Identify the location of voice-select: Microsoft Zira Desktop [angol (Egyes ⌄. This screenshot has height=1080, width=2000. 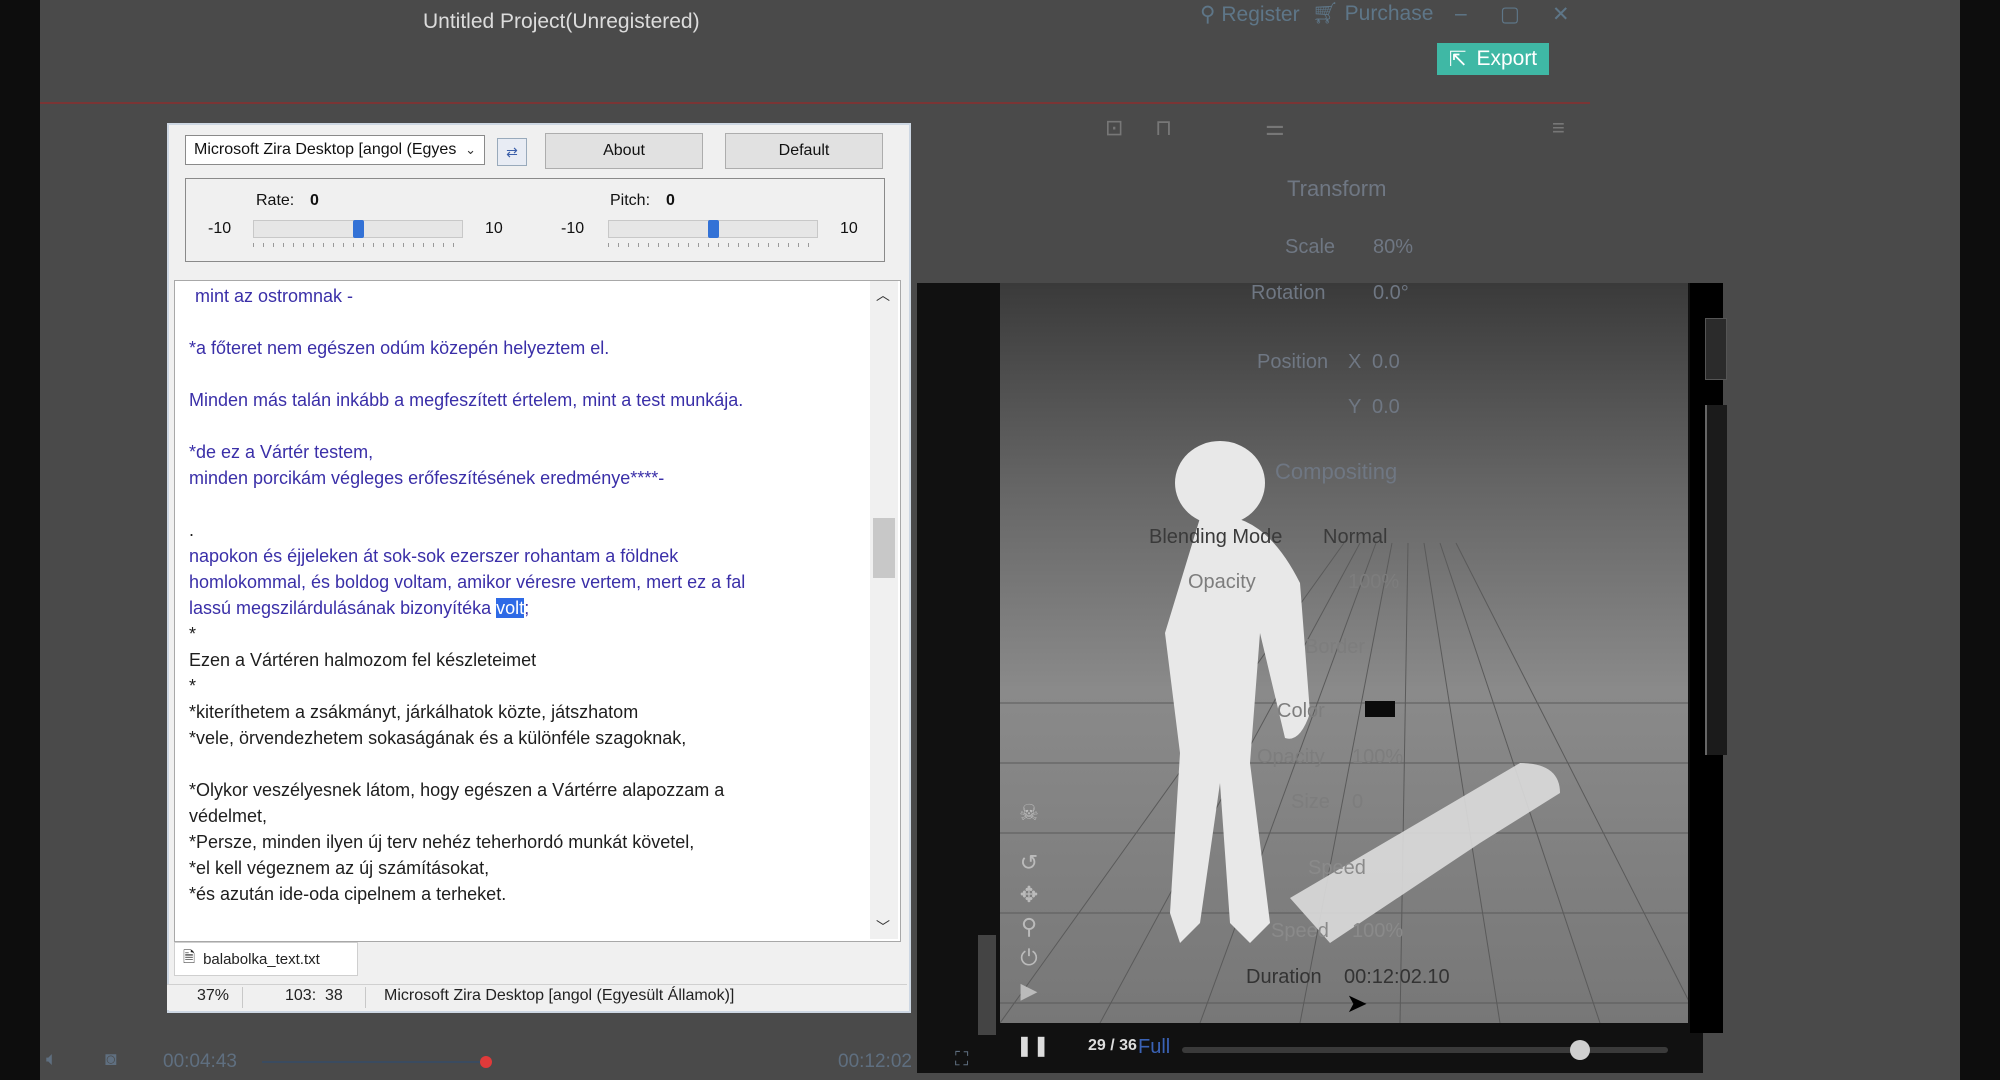
(335, 150).